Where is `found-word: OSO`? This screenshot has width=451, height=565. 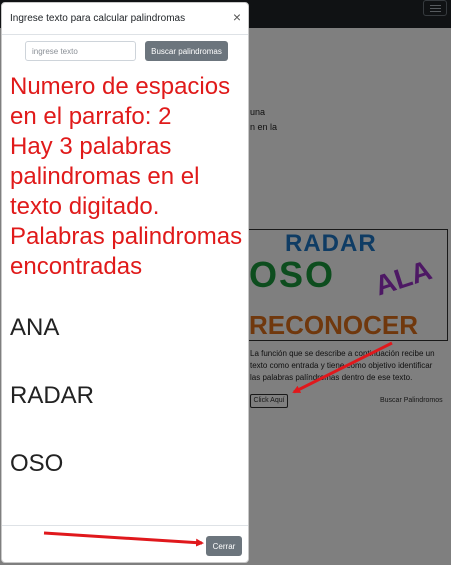 found-word: OSO is located at coordinates (37, 463).